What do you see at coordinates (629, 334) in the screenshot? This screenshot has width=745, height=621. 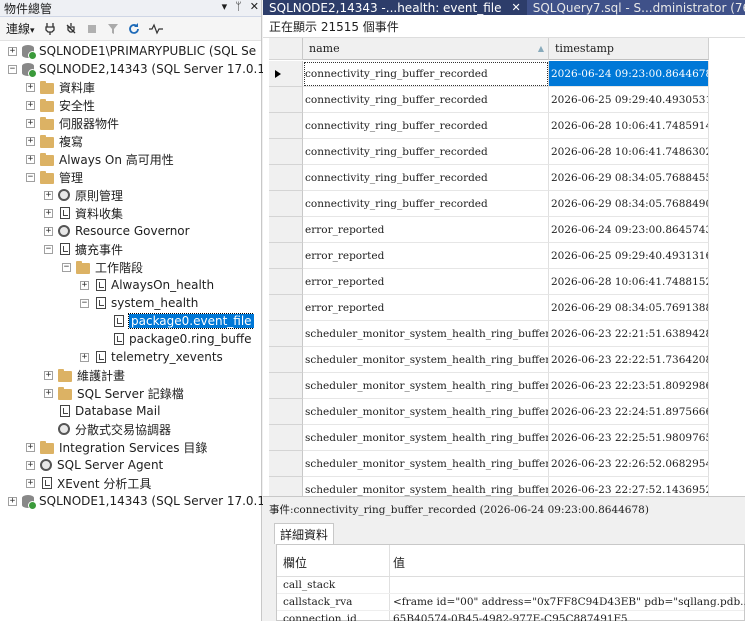 I see `cell-timestamp: 2026-06-23 22:21:51.6389428` at bounding box center [629, 334].